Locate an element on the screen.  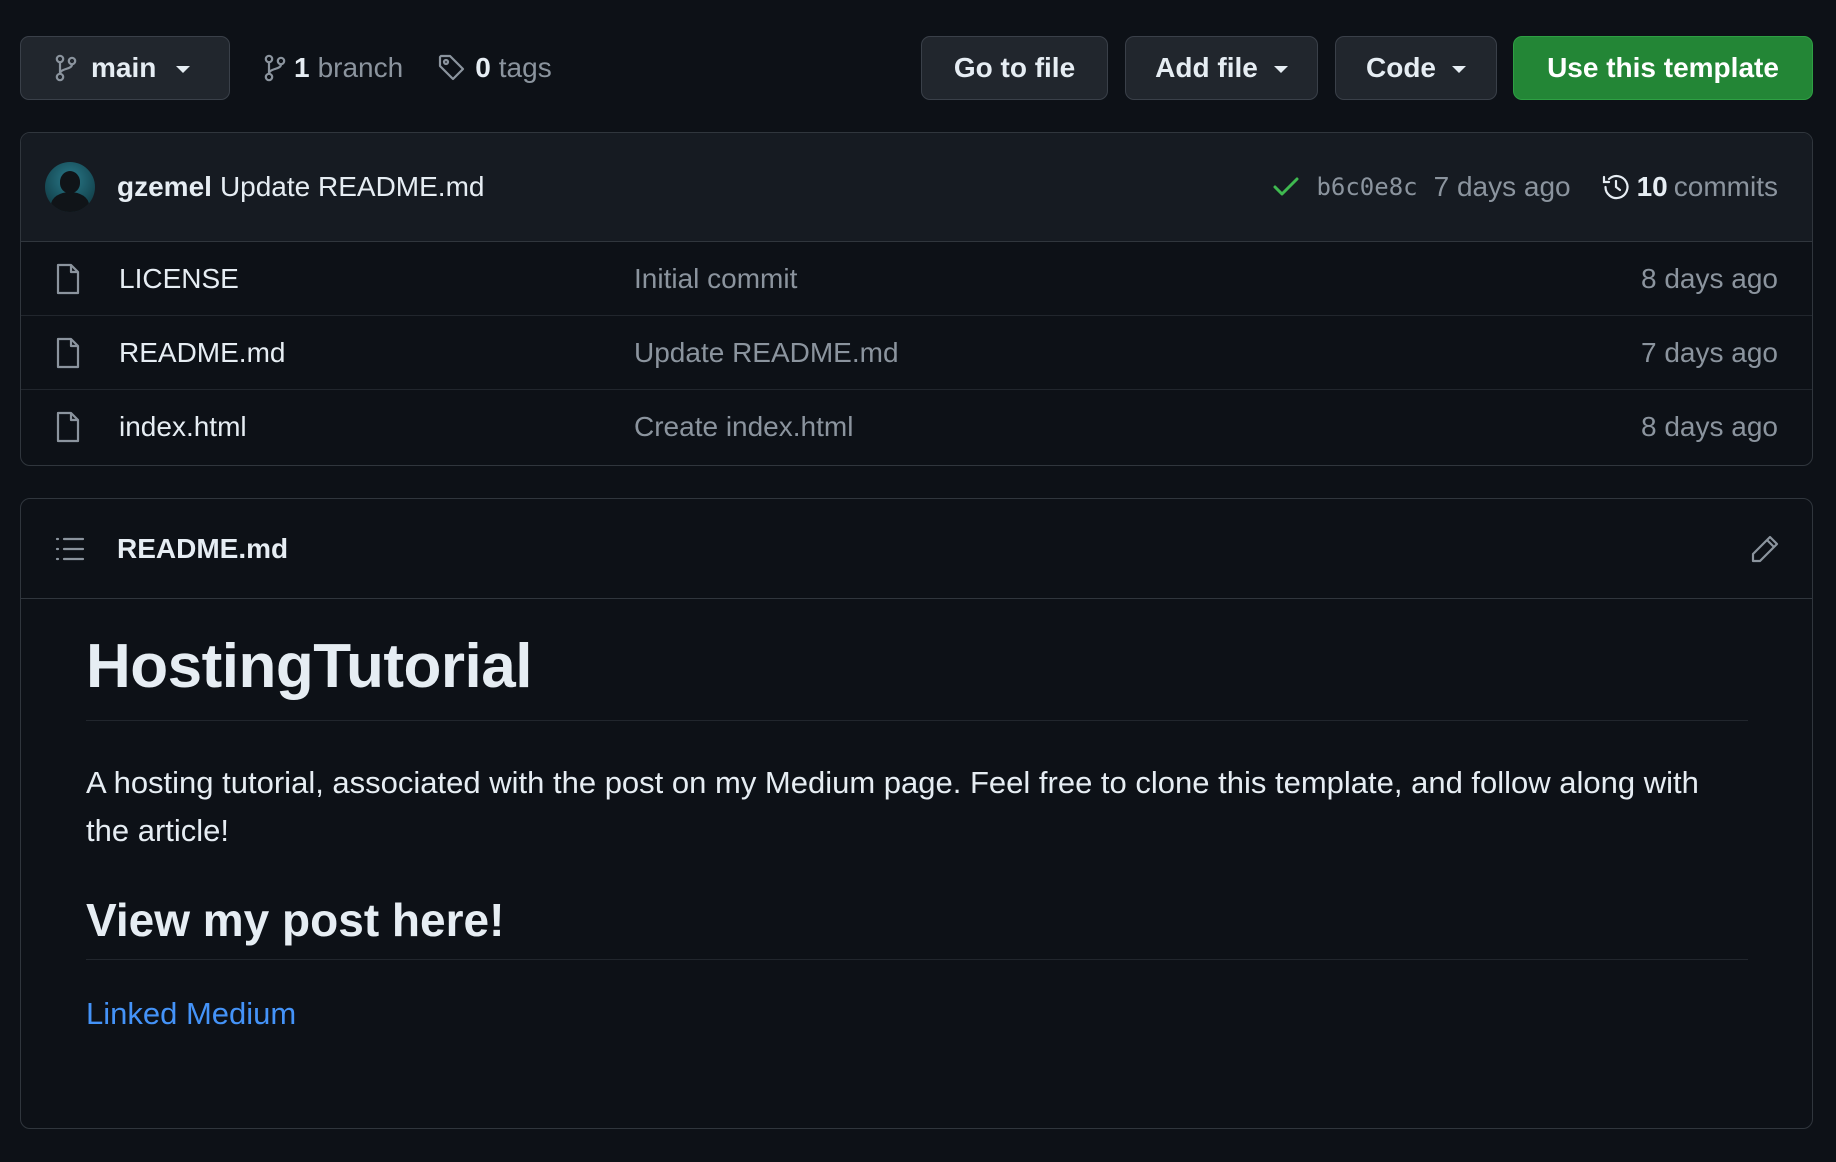
branch-select-button: main is located at coordinates (125, 68).